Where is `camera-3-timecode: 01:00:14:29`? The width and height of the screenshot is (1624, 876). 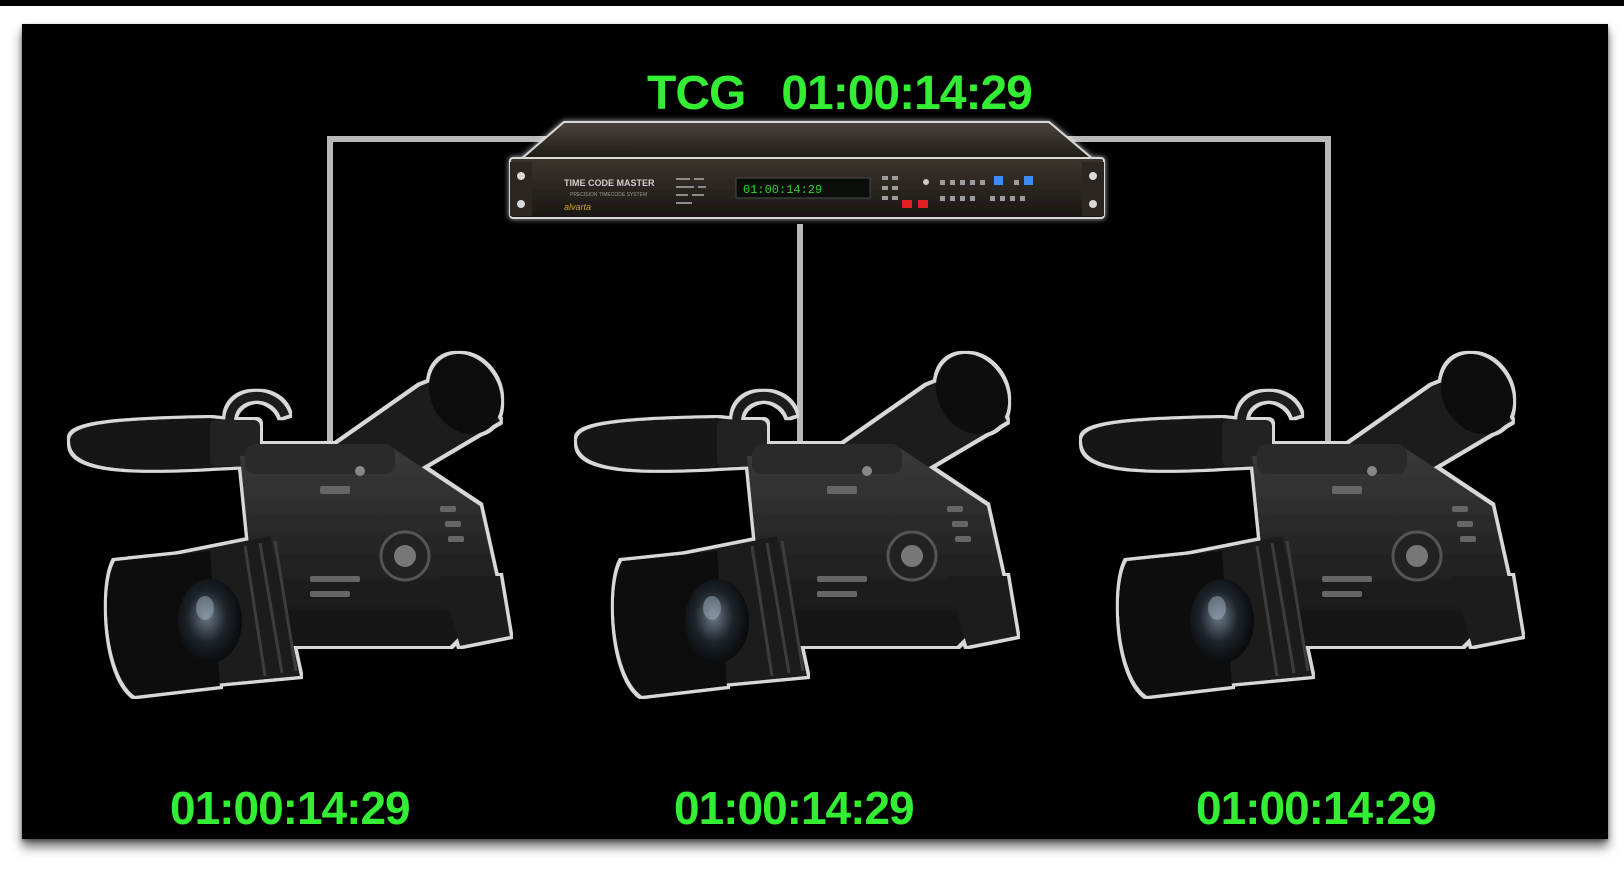
camera-3-timecode: 01:00:14:29 is located at coordinates (1316, 808).